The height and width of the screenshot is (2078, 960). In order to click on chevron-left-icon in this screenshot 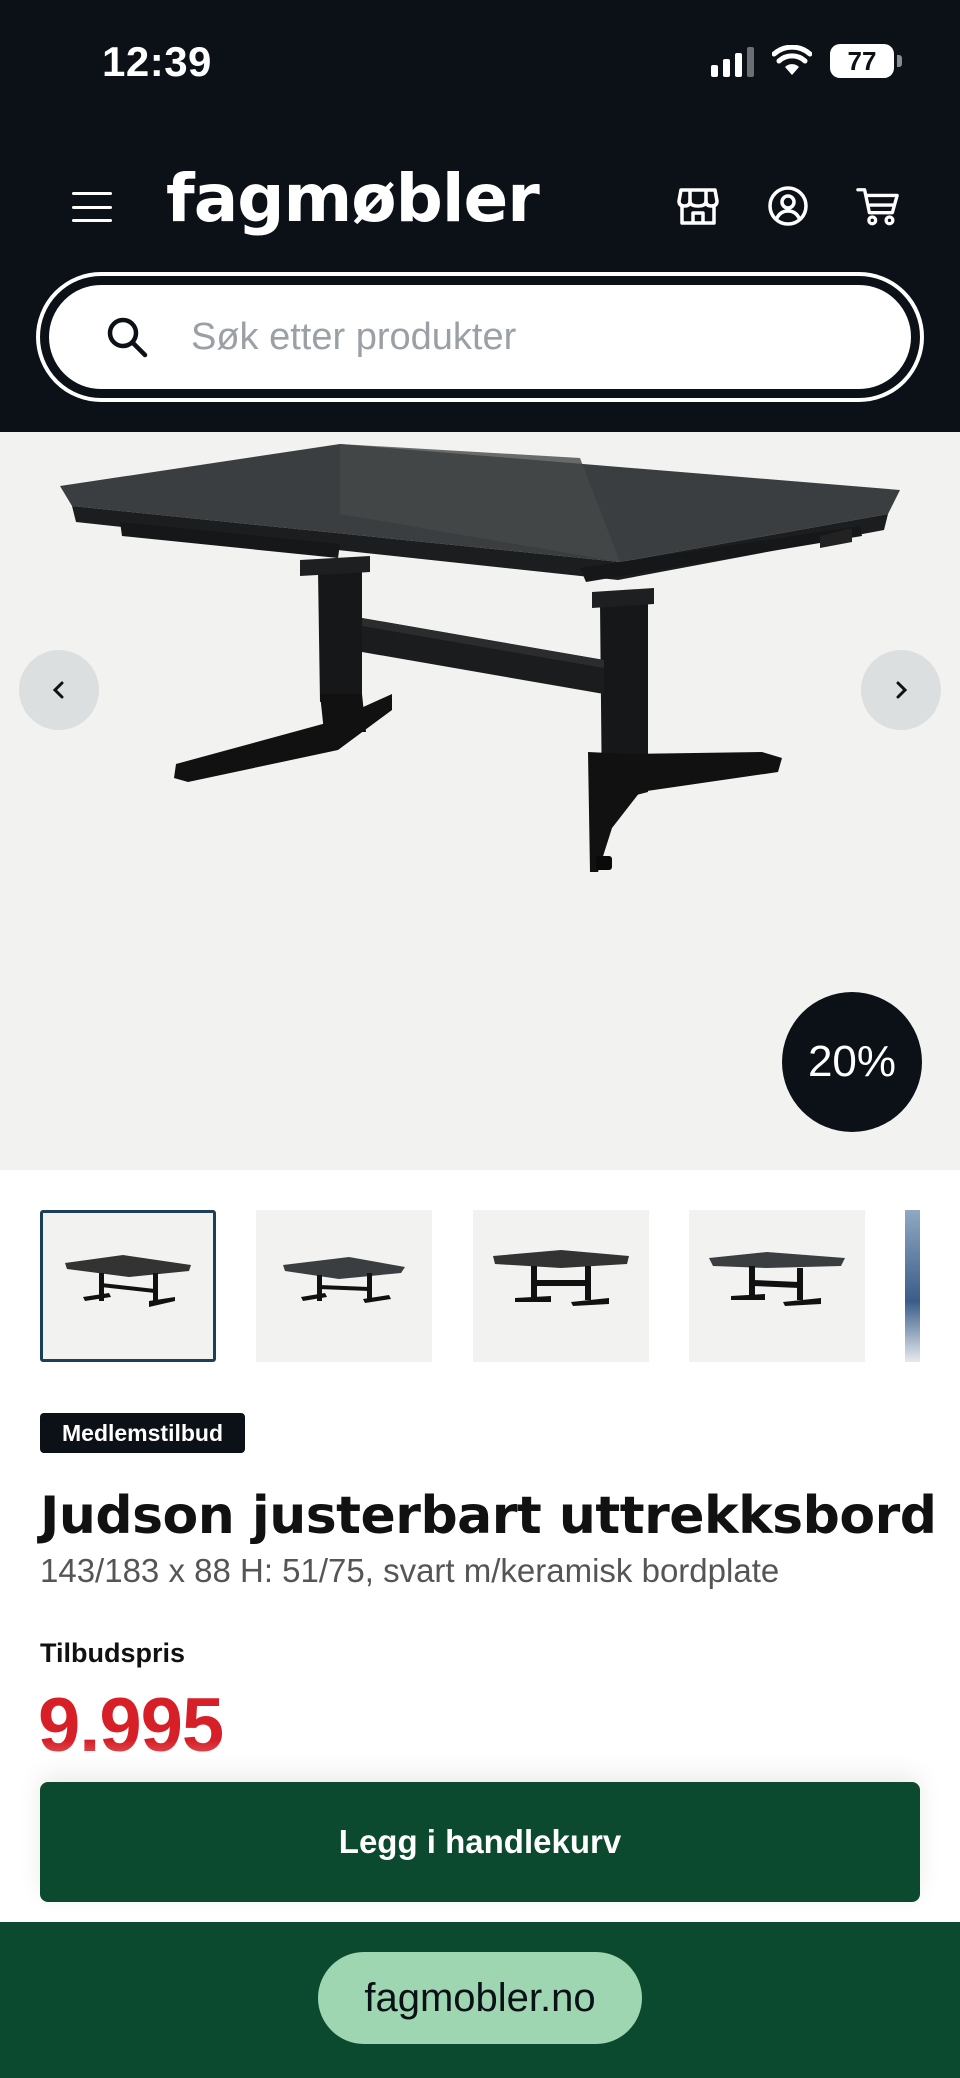, I will do `click(58, 690)`.